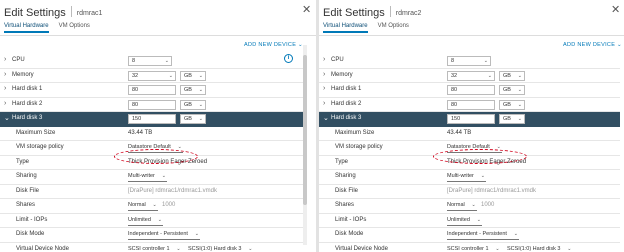  I want to click on row-limit-iops: Limit - IOPs Unlimited ⌄, so click(151, 221).